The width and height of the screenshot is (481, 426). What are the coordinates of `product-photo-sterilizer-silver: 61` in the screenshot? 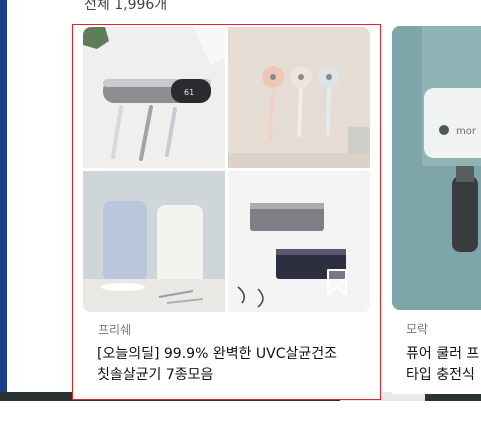 It's located at (154, 97).